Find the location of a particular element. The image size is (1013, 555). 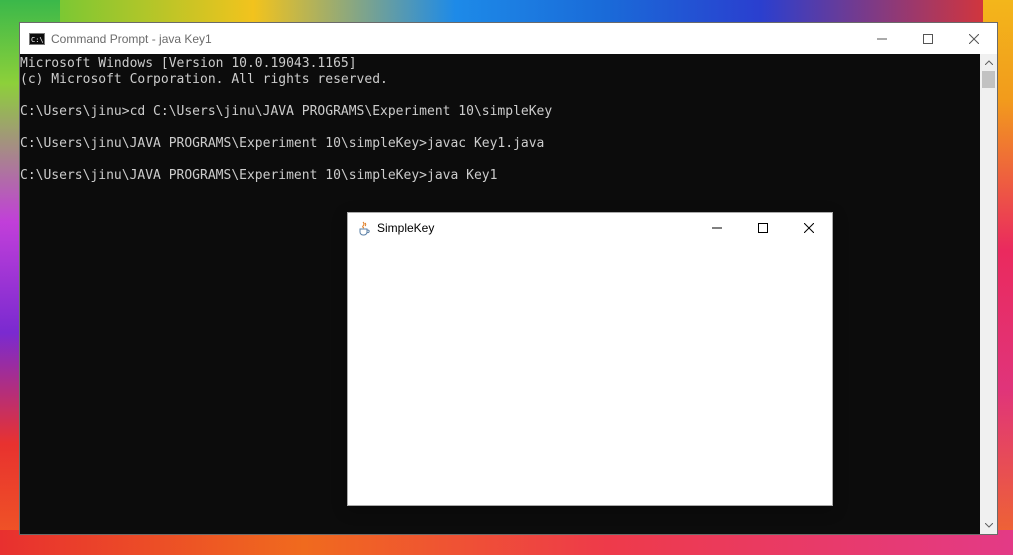

cmd-maximize-button is located at coordinates (928, 38).